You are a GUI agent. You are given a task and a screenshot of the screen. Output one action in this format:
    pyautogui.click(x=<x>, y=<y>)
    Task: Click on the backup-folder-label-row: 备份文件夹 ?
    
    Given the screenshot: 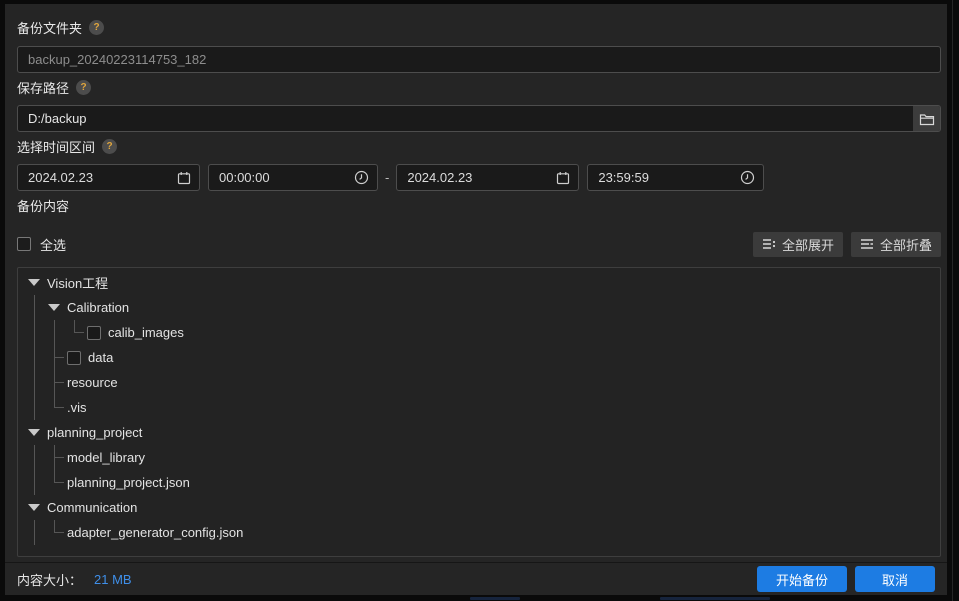 What is the action you would take?
    pyautogui.click(x=61, y=27)
    